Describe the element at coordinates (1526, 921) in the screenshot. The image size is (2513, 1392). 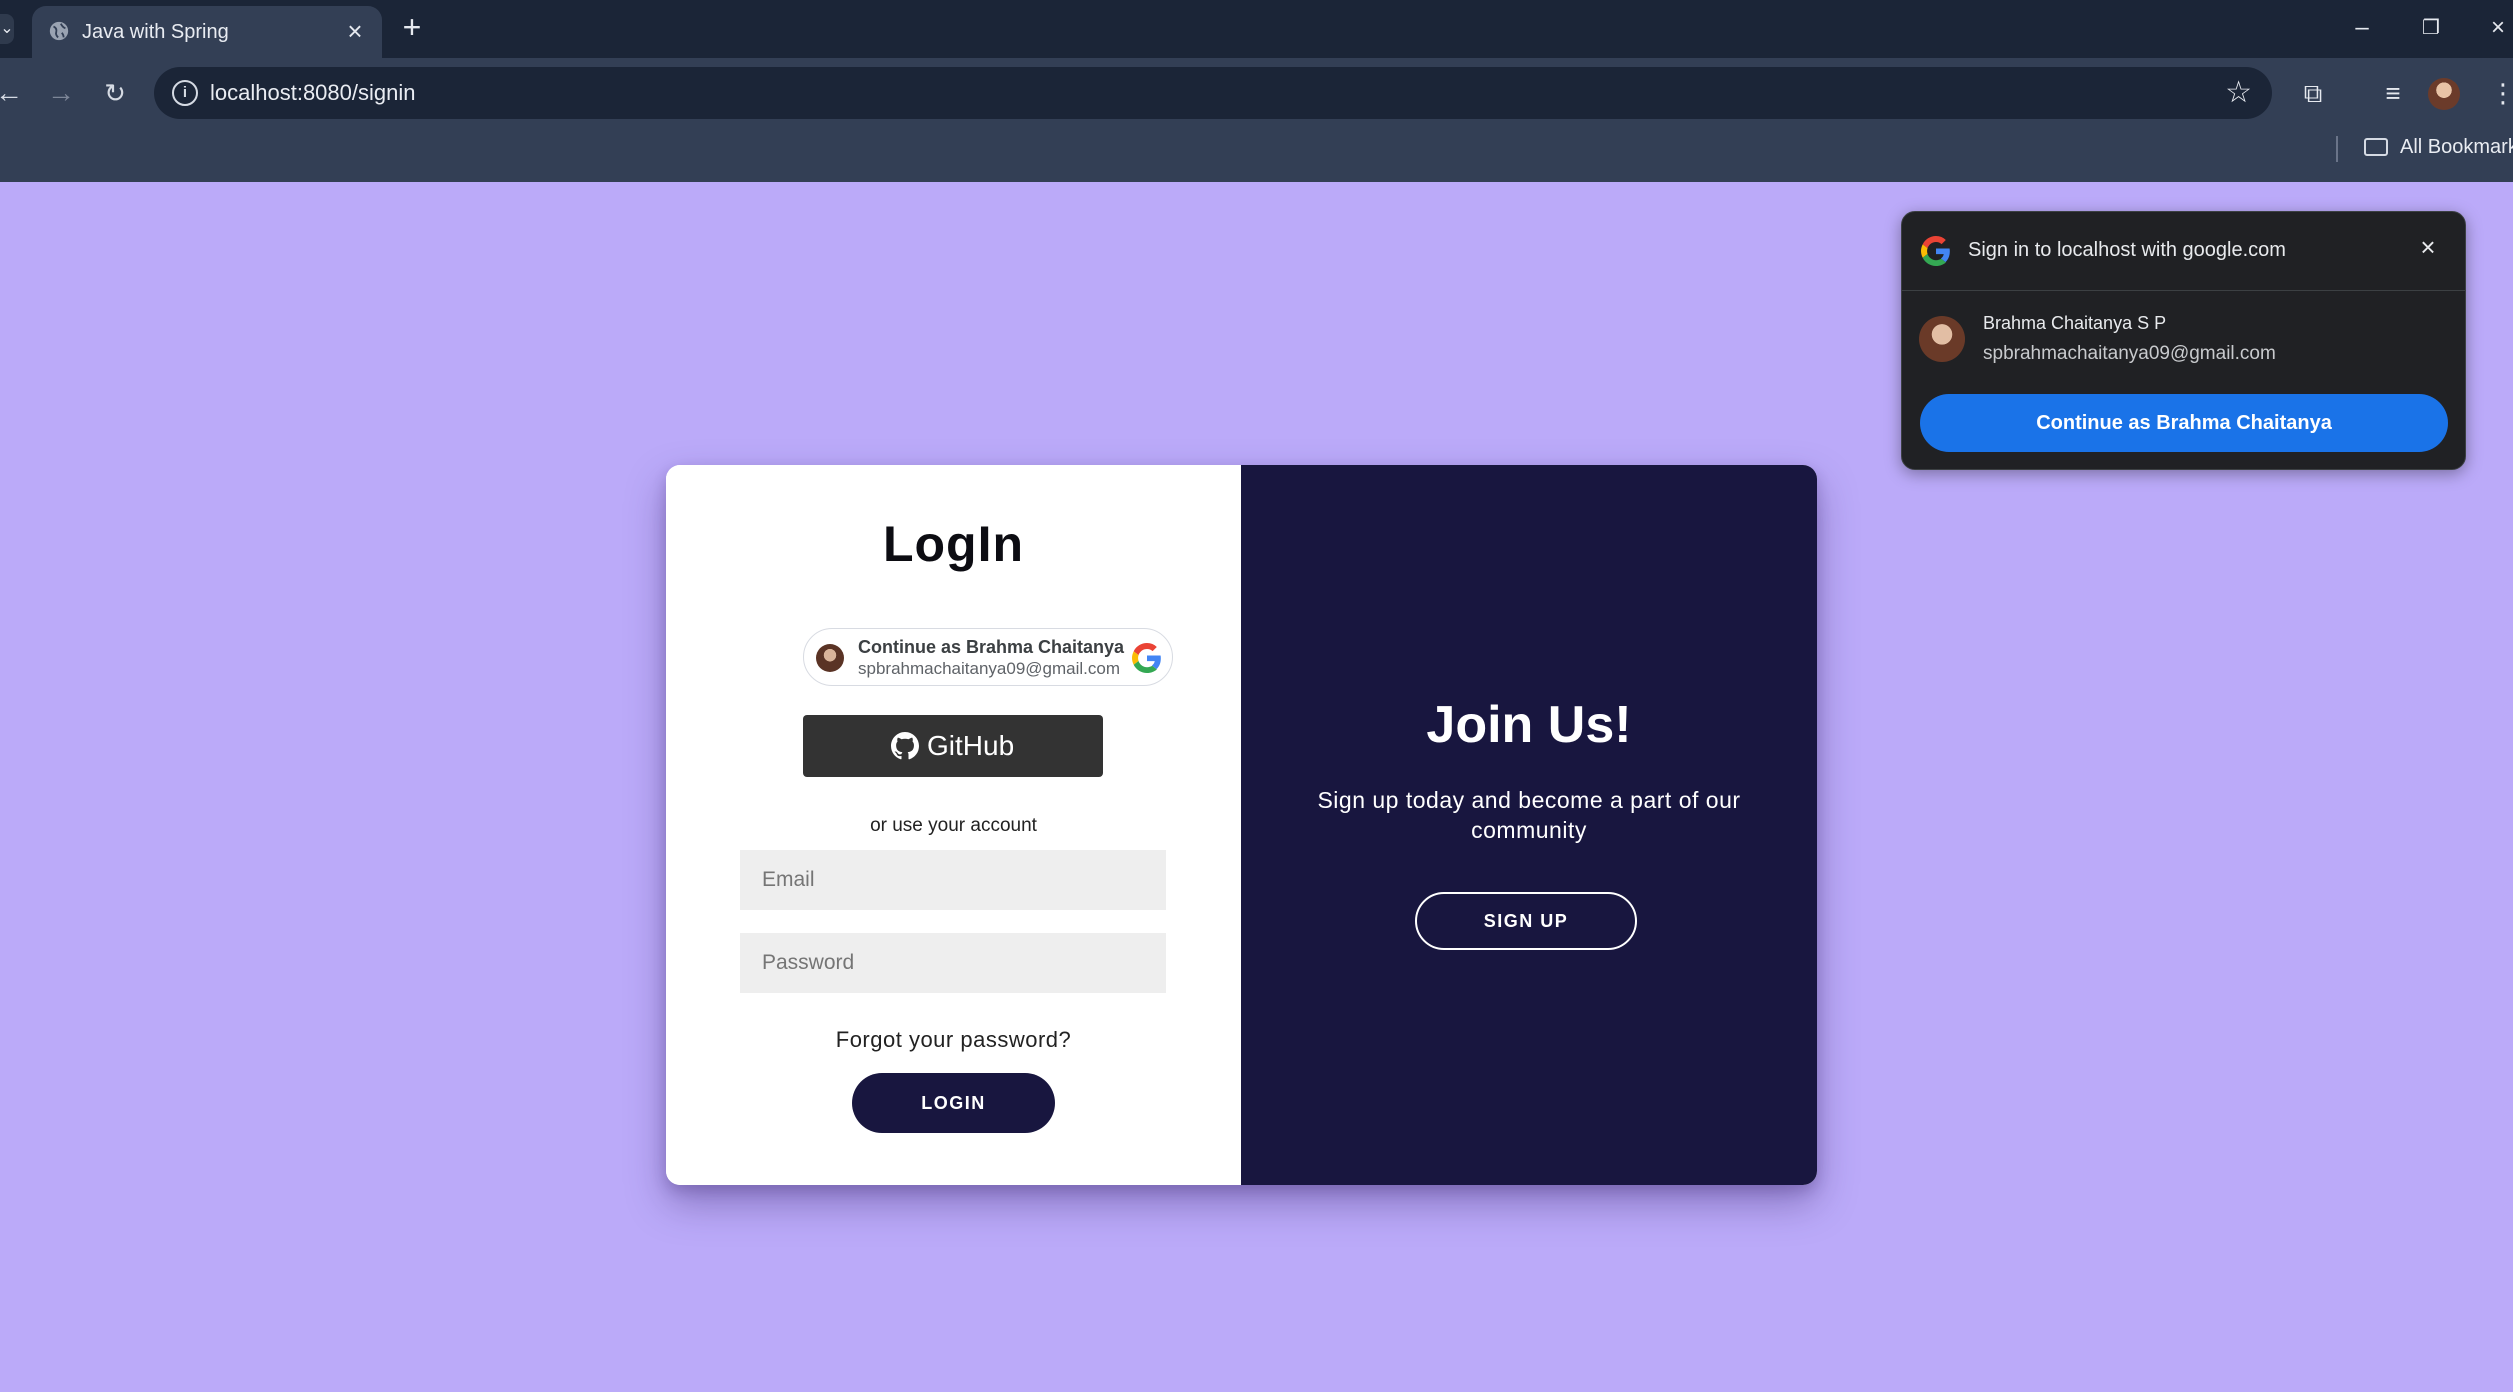
I see `signup-button: SIGN UP` at that location.